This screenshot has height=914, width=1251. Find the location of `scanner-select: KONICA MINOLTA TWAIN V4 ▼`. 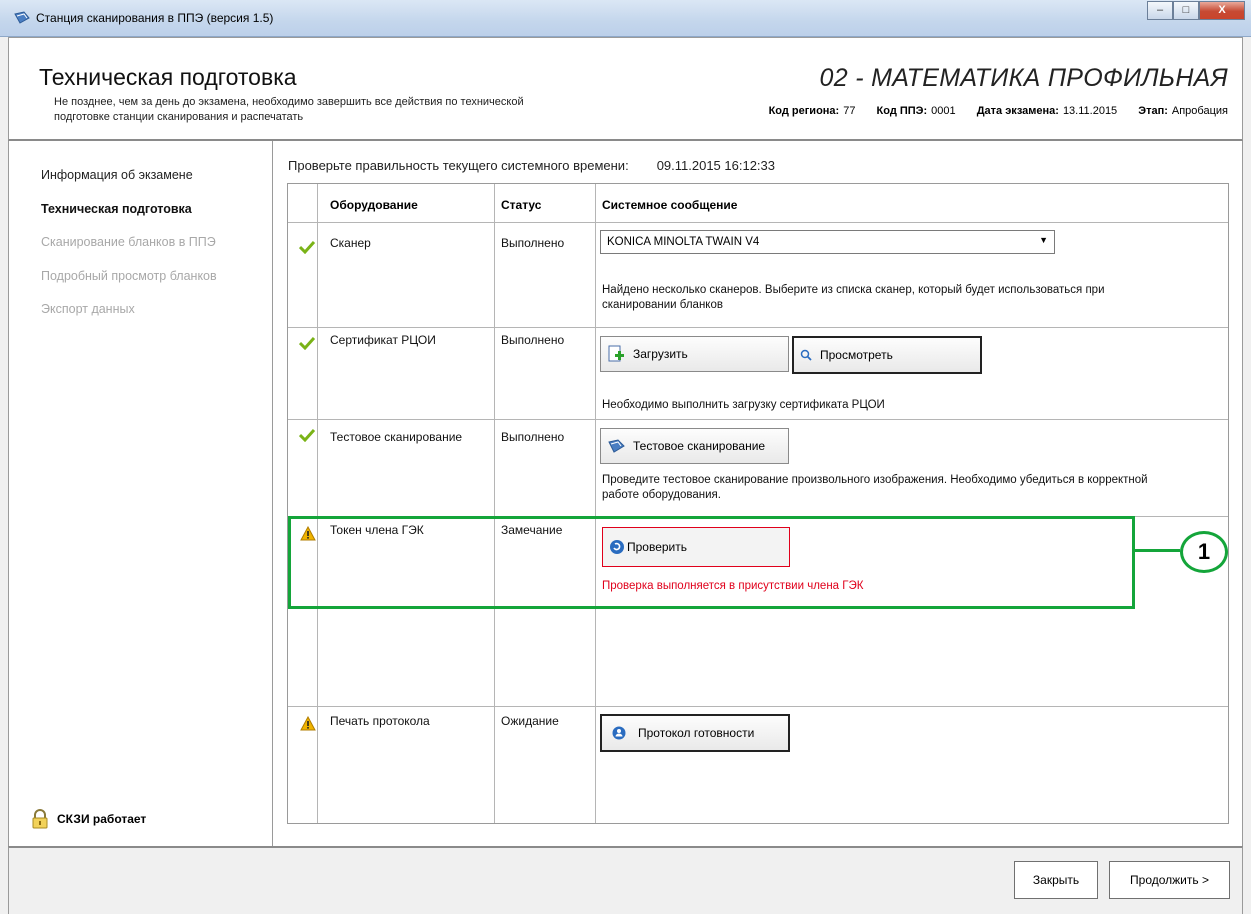

scanner-select: KONICA MINOLTA TWAIN V4 ▼ is located at coordinates (827, 242).